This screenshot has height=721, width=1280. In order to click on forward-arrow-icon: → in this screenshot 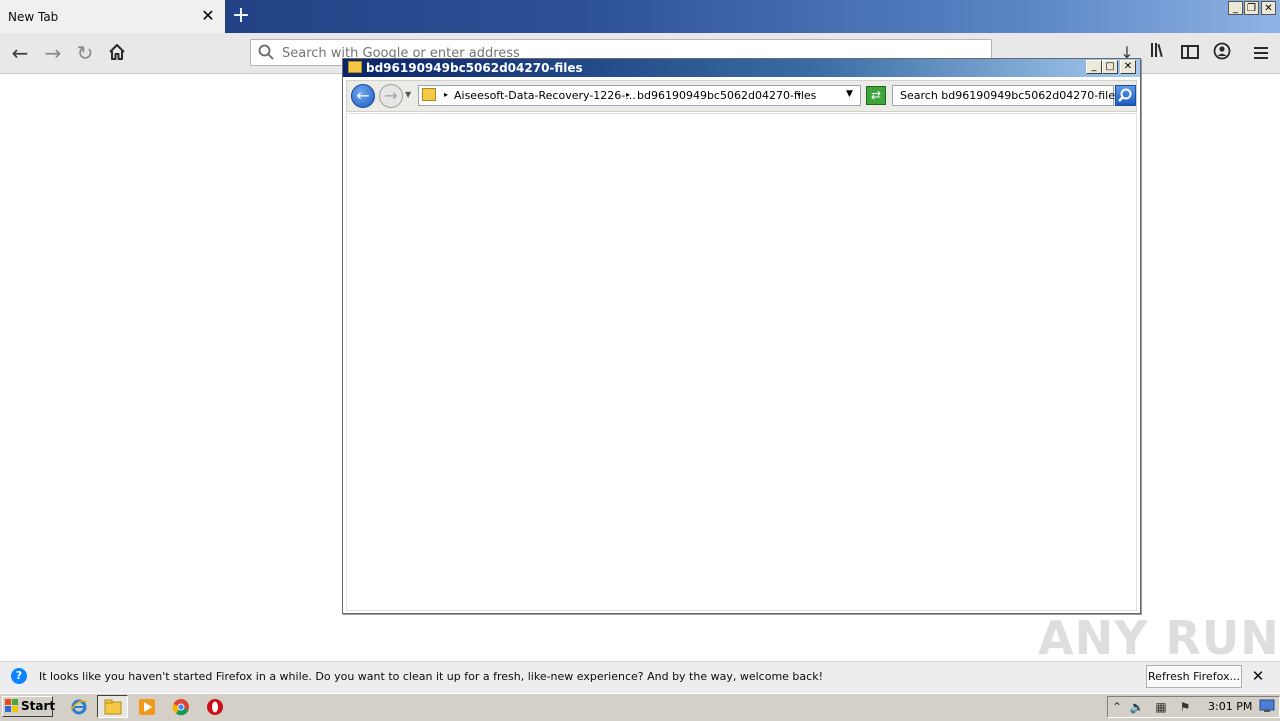, I will do `click(53, 53)`.